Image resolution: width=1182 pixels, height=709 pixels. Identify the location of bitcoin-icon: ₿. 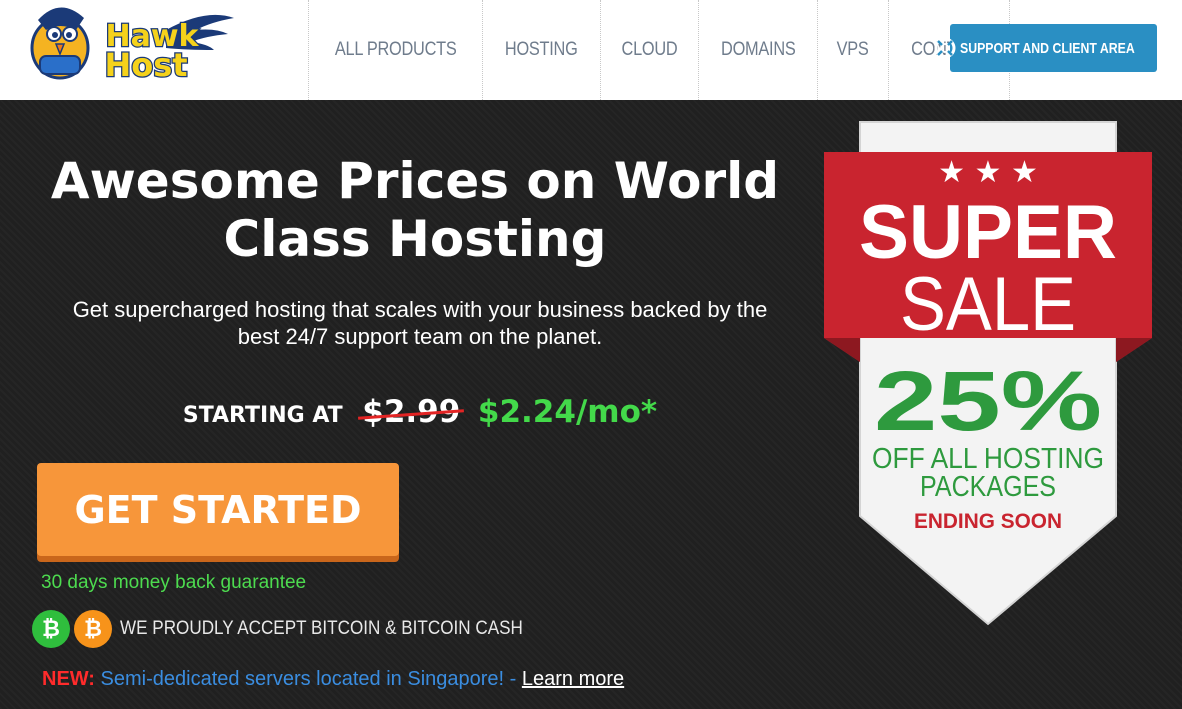
(93, 629).